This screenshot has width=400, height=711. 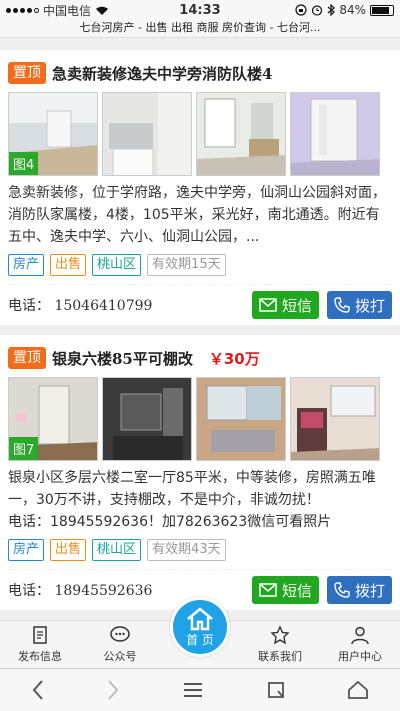 What do you see at coordinates (53, 419) in the screenshot?
I see `listing-photo: 图7` at bounding box center [53, 419].